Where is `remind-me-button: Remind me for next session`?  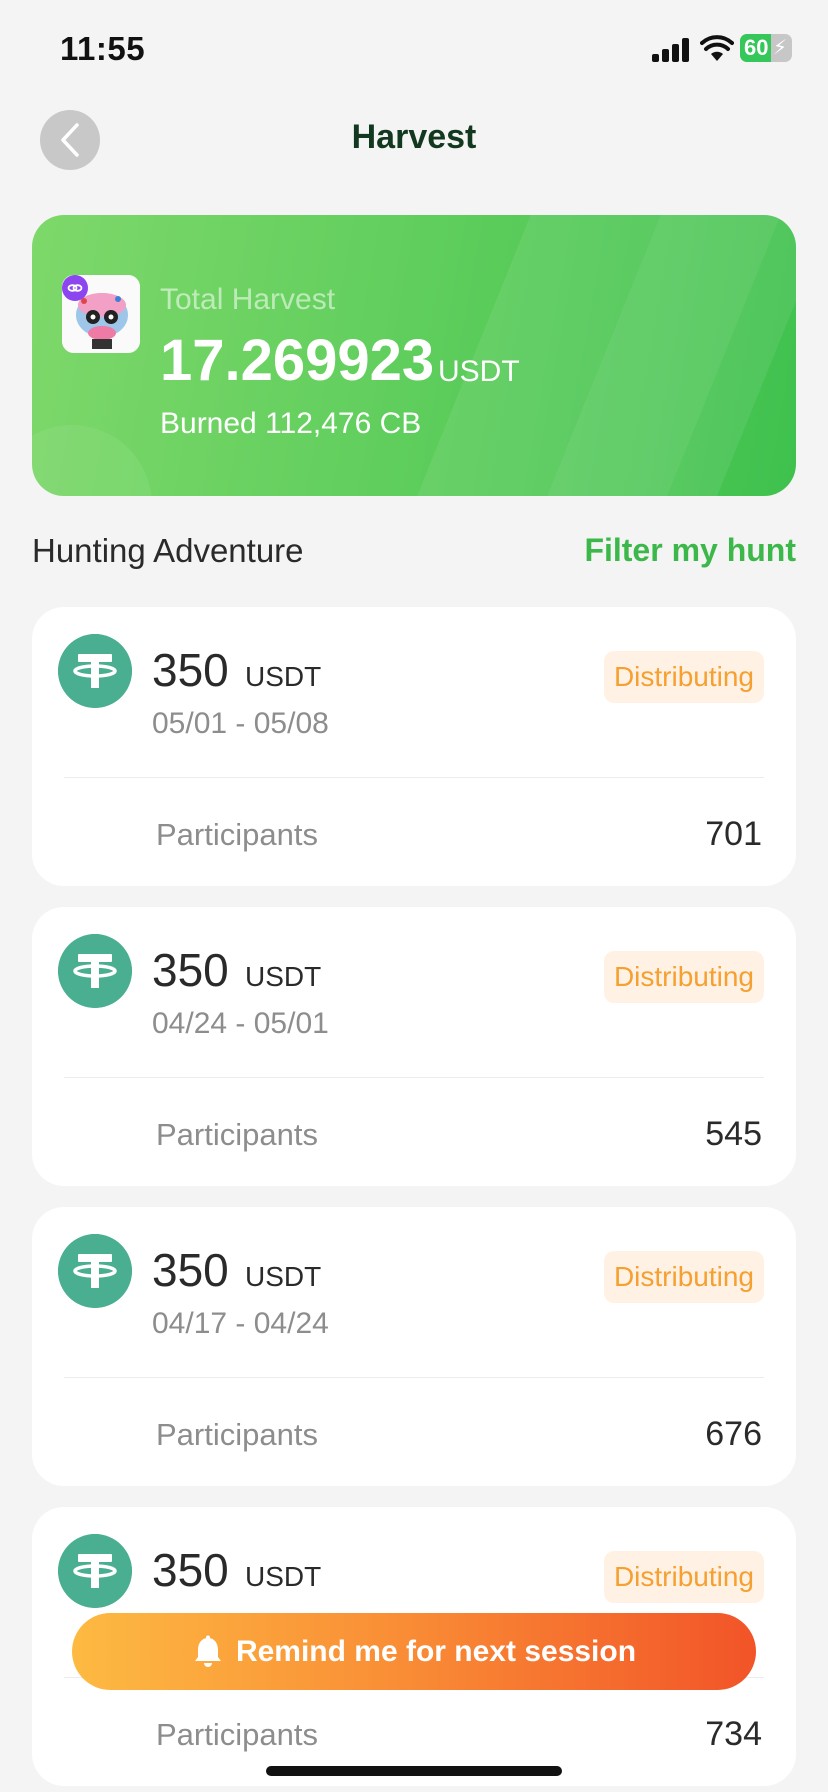 remind-me-button: Remind me for next session is located at coordinates (414, 1651).